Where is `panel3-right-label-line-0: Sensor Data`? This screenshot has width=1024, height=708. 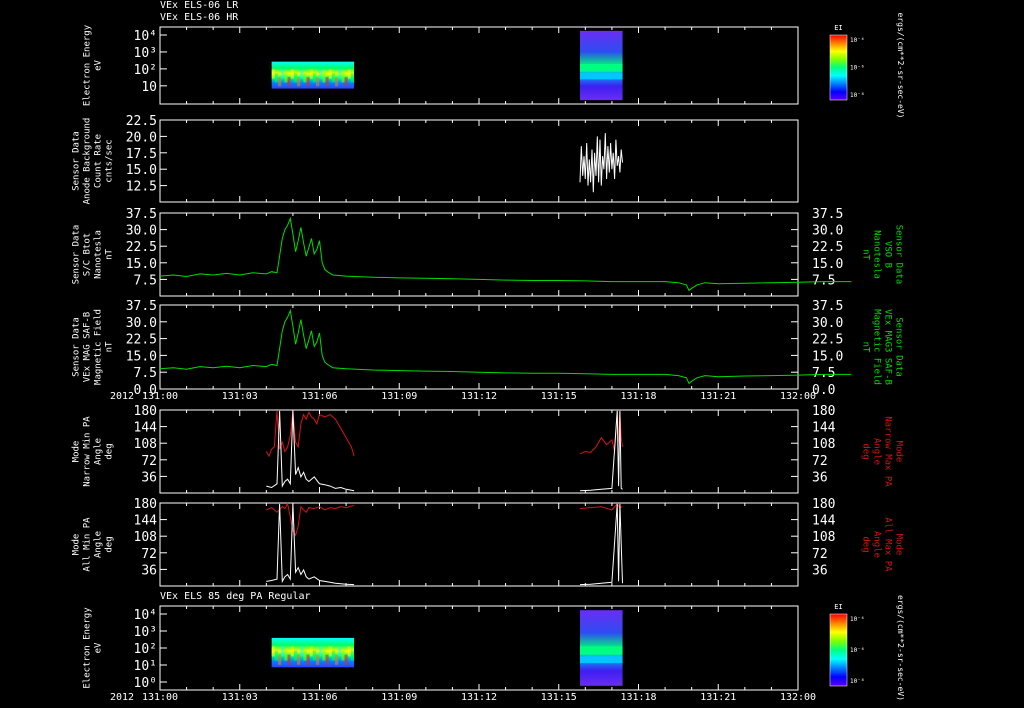
panel3-right-label-line-0: Sensor Data is located at coordinates (899, 255).